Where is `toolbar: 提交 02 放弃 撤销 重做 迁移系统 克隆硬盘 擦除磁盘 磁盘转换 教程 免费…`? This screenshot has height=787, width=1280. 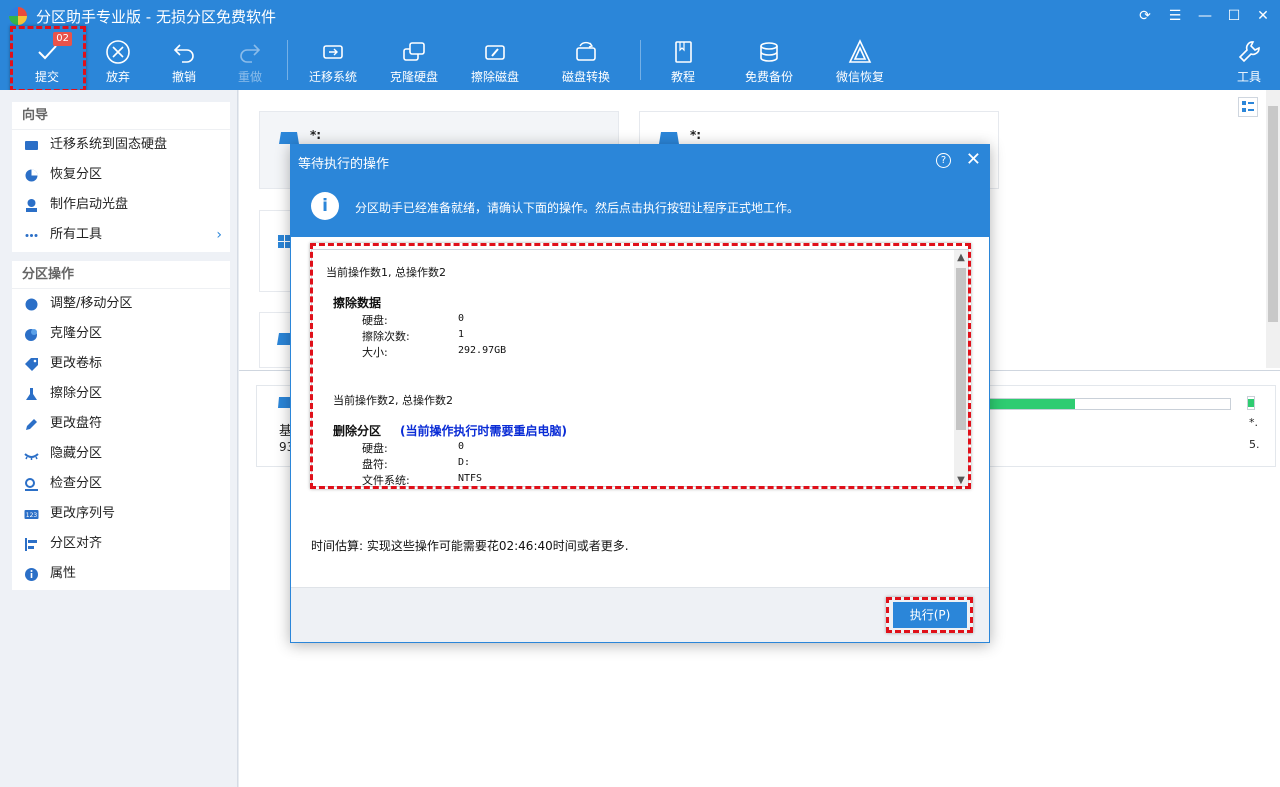 toolbar: 提交 02 放弃 撤销 重做 迁移系统 克隆硬盘 擦除磁盘 磁盘转换 教程 免费… is located at coordinates (640, 61).